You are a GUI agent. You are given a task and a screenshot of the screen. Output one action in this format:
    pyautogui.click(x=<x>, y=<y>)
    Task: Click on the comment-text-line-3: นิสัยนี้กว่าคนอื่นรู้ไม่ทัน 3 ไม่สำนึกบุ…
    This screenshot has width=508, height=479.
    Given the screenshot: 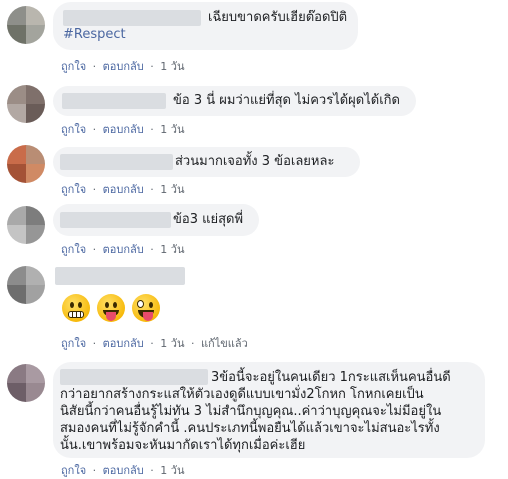 What is the action you would take?
    pyautogui.click(x=251, y=411)
    